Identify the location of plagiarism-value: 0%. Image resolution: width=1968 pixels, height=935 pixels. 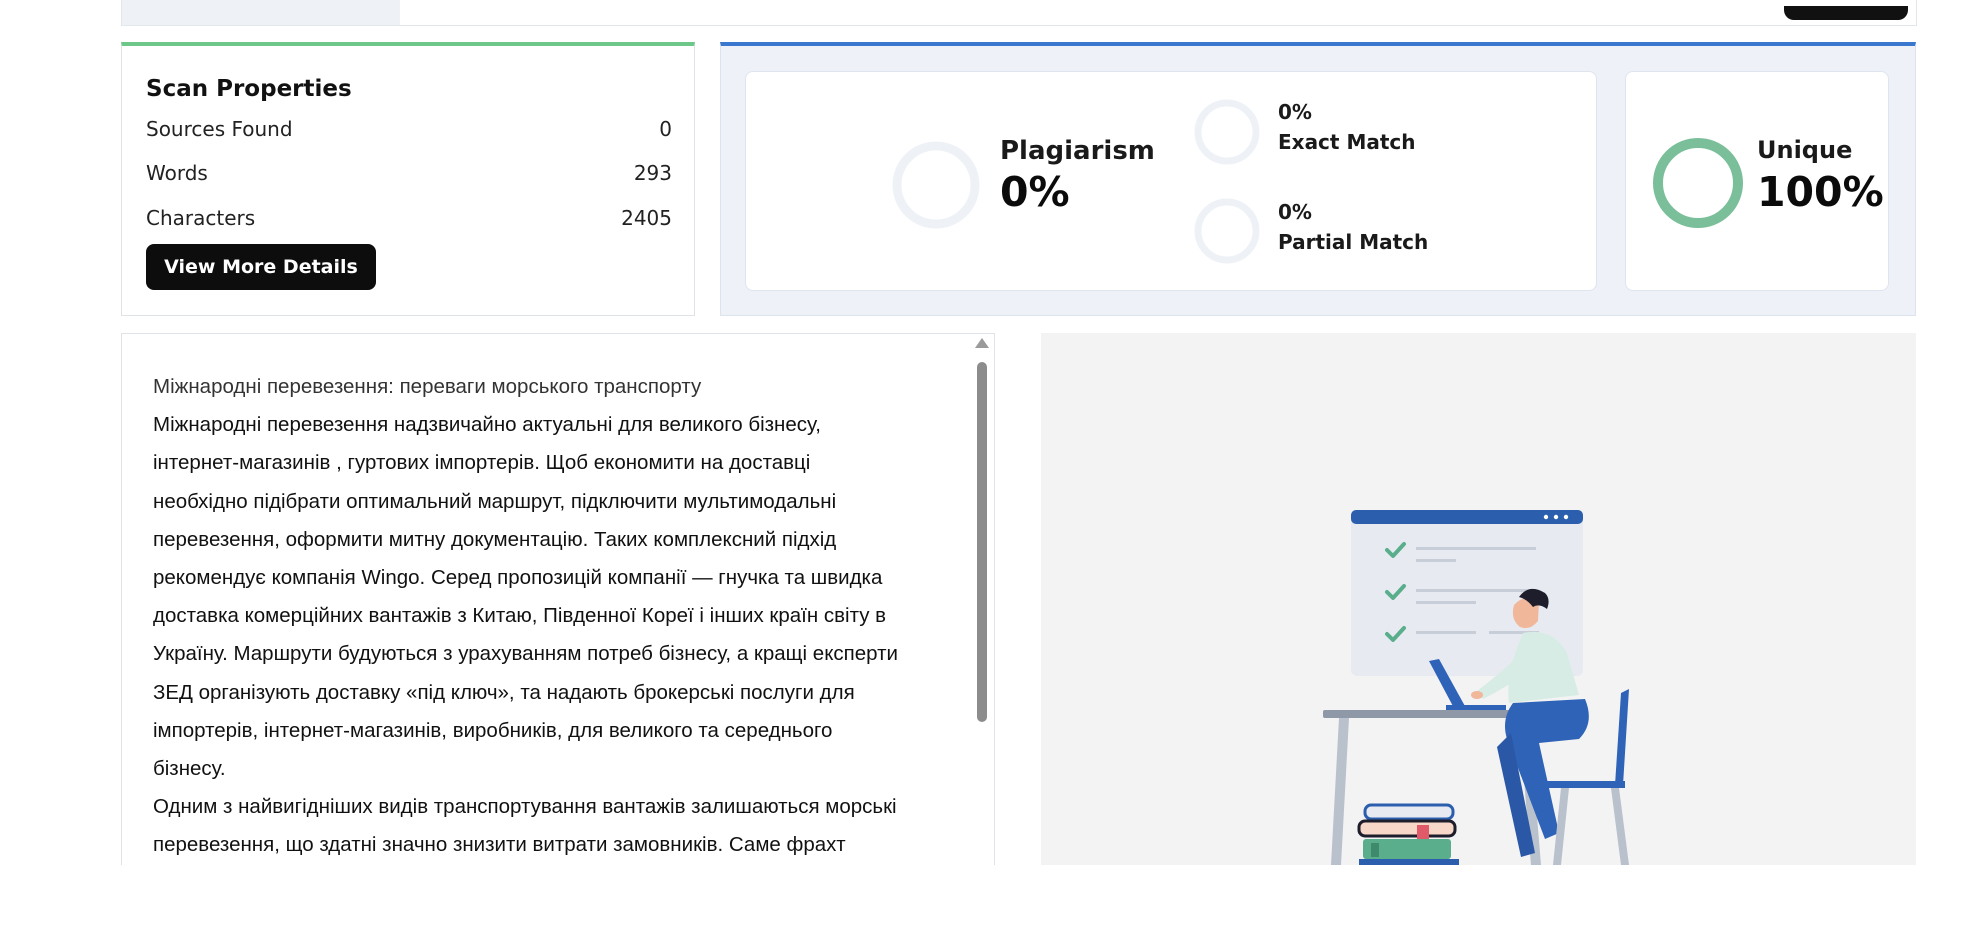
(1035, 192).